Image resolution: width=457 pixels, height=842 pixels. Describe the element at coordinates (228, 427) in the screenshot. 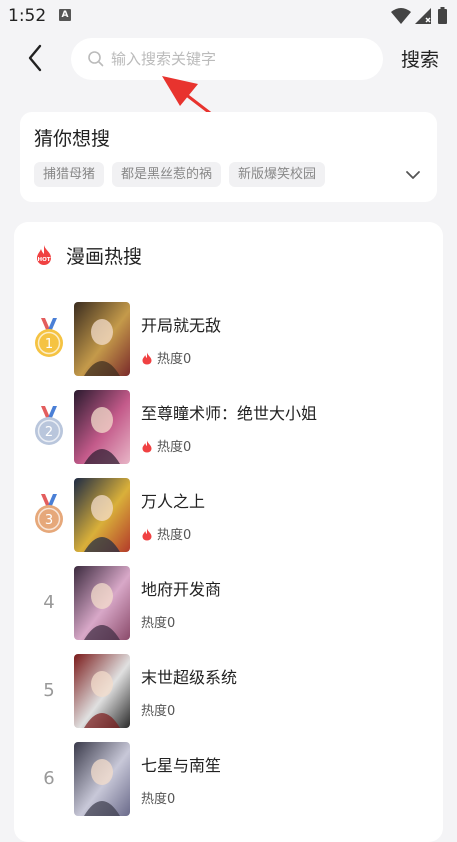

I see `rank-item: 2 至尊瞳术师：绝世大小姐 热度0` at that location.